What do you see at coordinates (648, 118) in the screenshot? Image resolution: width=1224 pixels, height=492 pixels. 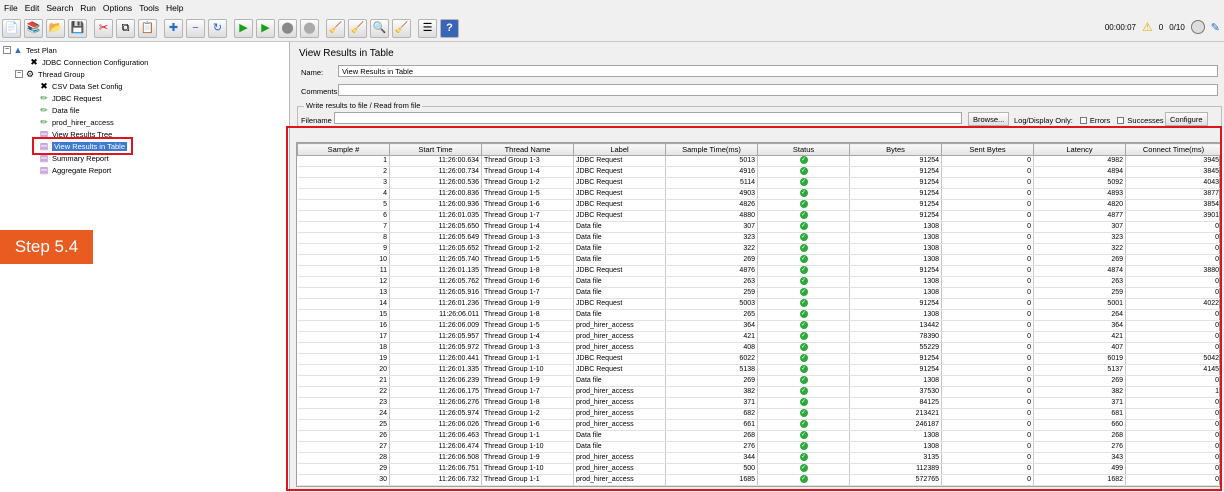 I see `filename-input` at bounding box center [648, 118].